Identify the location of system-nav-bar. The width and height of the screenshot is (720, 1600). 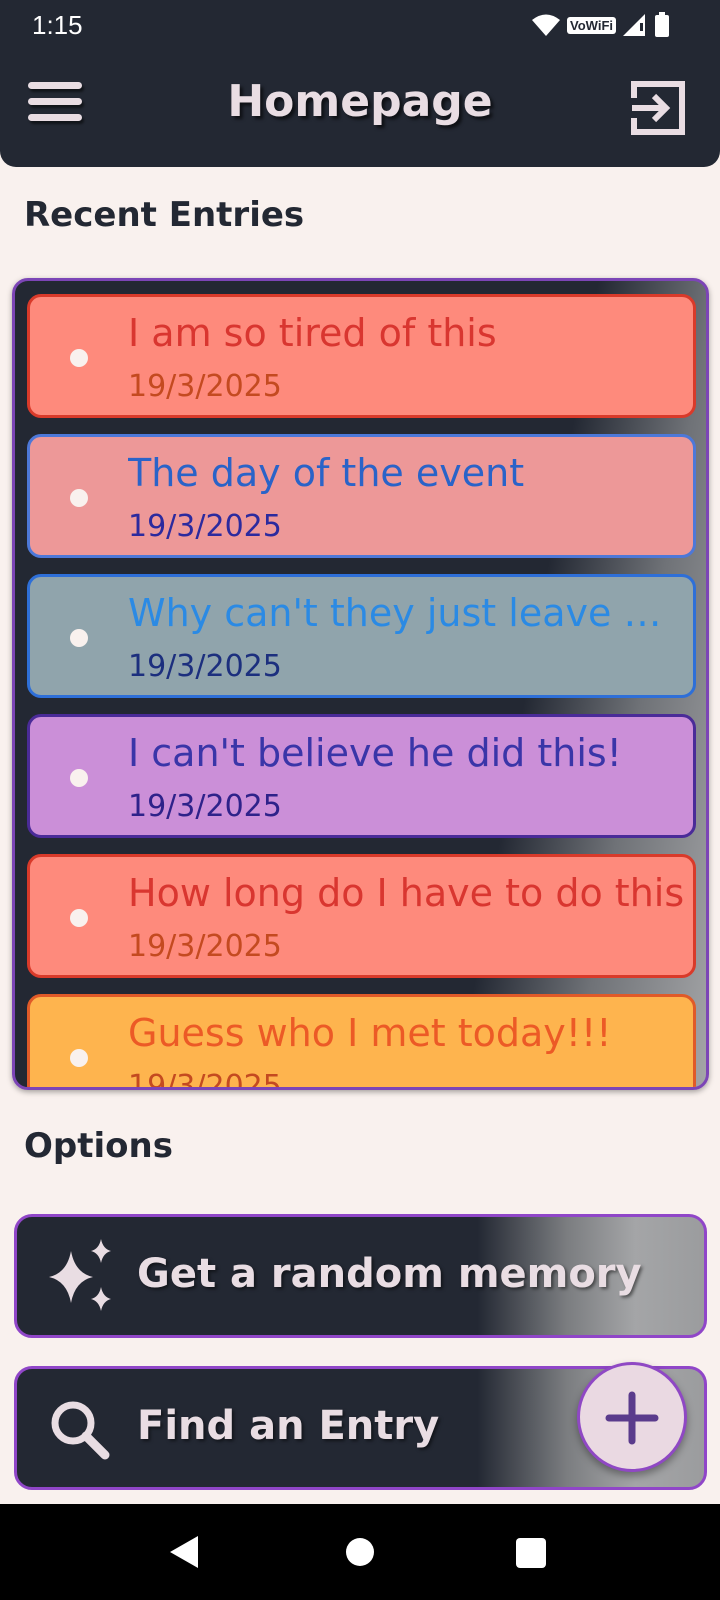
(360, 1552).